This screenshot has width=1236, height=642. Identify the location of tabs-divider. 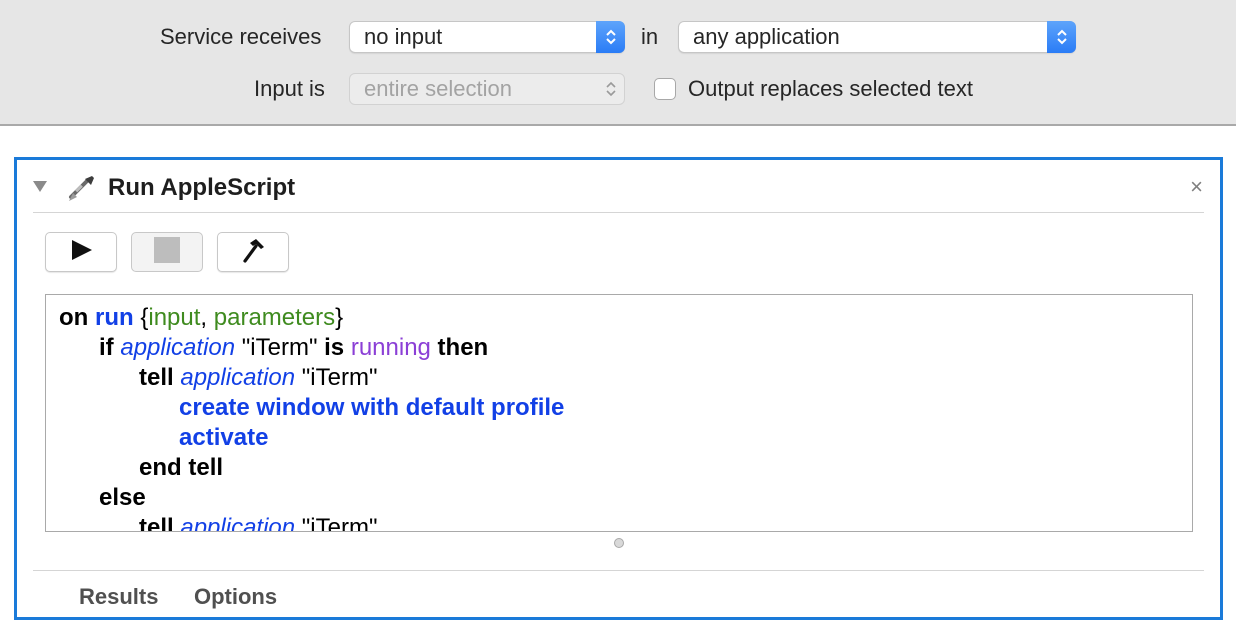
(618, 570).